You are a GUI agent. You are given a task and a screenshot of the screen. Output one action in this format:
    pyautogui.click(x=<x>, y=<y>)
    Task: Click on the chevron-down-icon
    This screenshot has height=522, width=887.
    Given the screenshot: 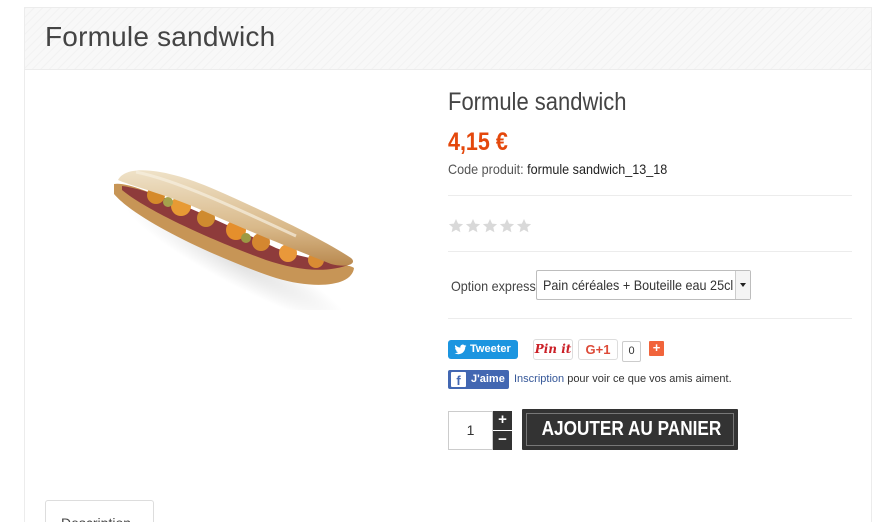 What is the action you would take?
    pyautogui.click(x=742, y=285)
    